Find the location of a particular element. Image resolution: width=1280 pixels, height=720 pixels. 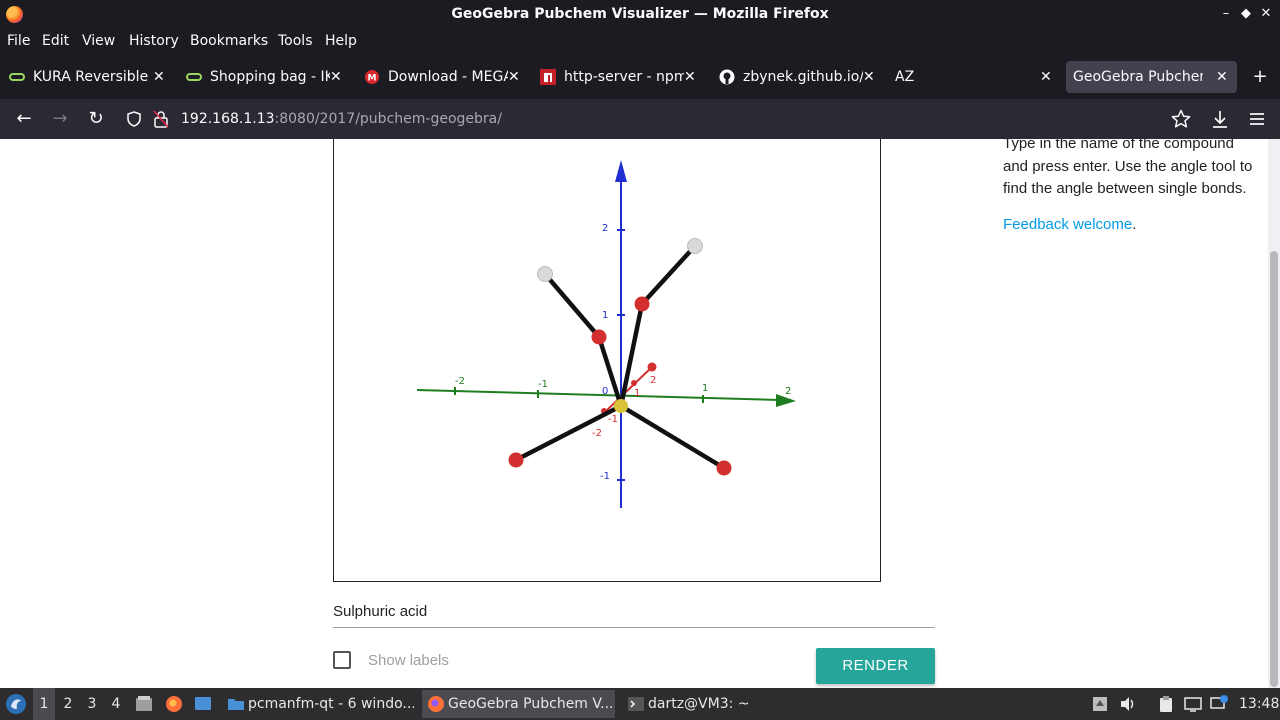

y-axis-point is located at coordinates (634, 383).